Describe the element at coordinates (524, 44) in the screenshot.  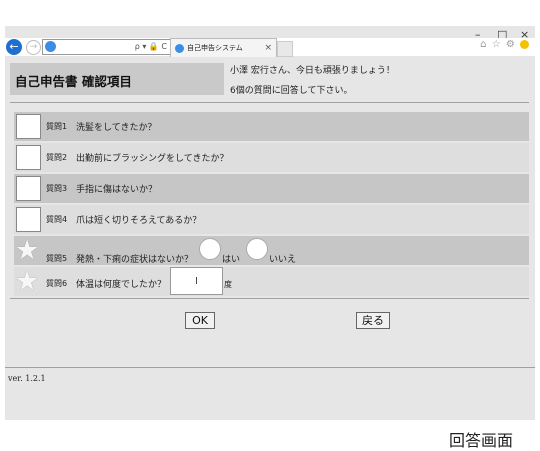
I see `smiley-feedback-icon` at that location.